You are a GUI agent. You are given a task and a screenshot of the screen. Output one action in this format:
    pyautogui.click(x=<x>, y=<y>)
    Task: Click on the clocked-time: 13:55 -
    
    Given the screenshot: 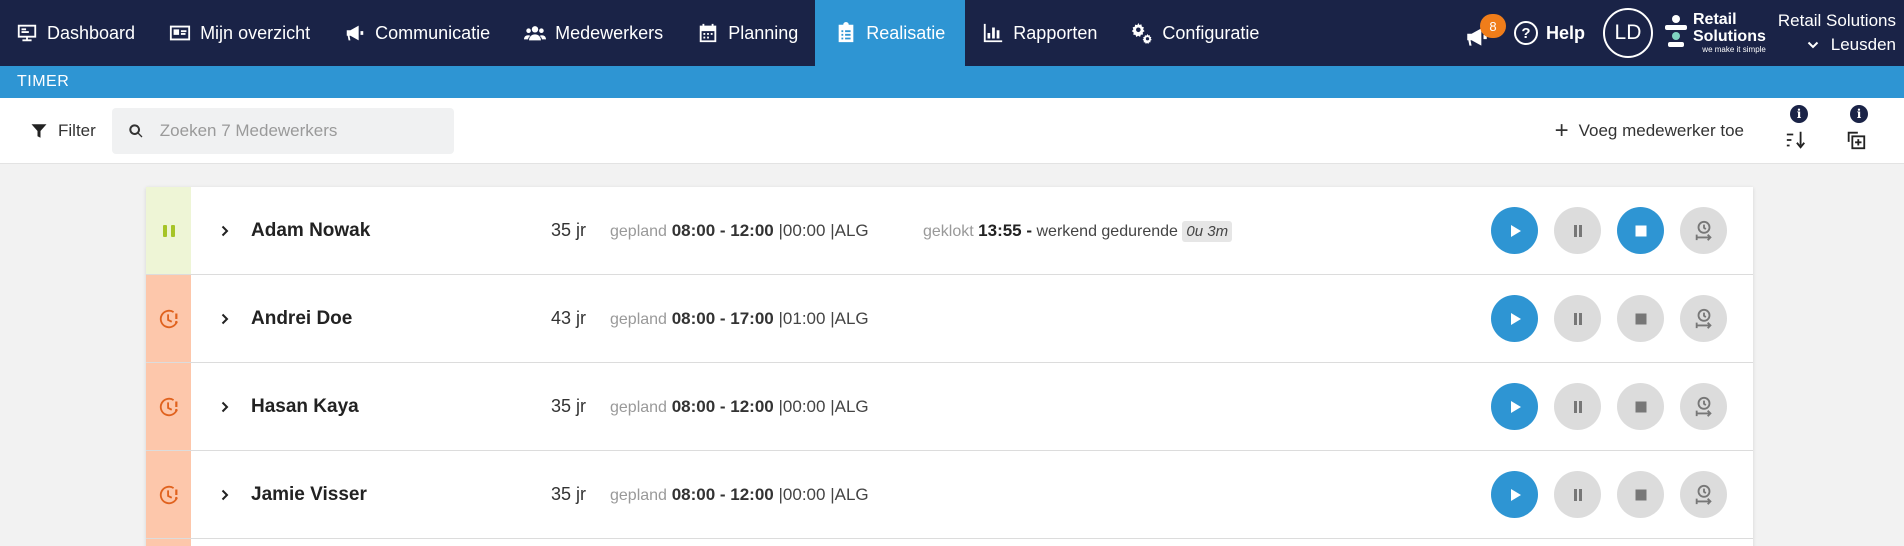 What is the action you would take?
    pyautogui.click(x=1005, y=230)
    